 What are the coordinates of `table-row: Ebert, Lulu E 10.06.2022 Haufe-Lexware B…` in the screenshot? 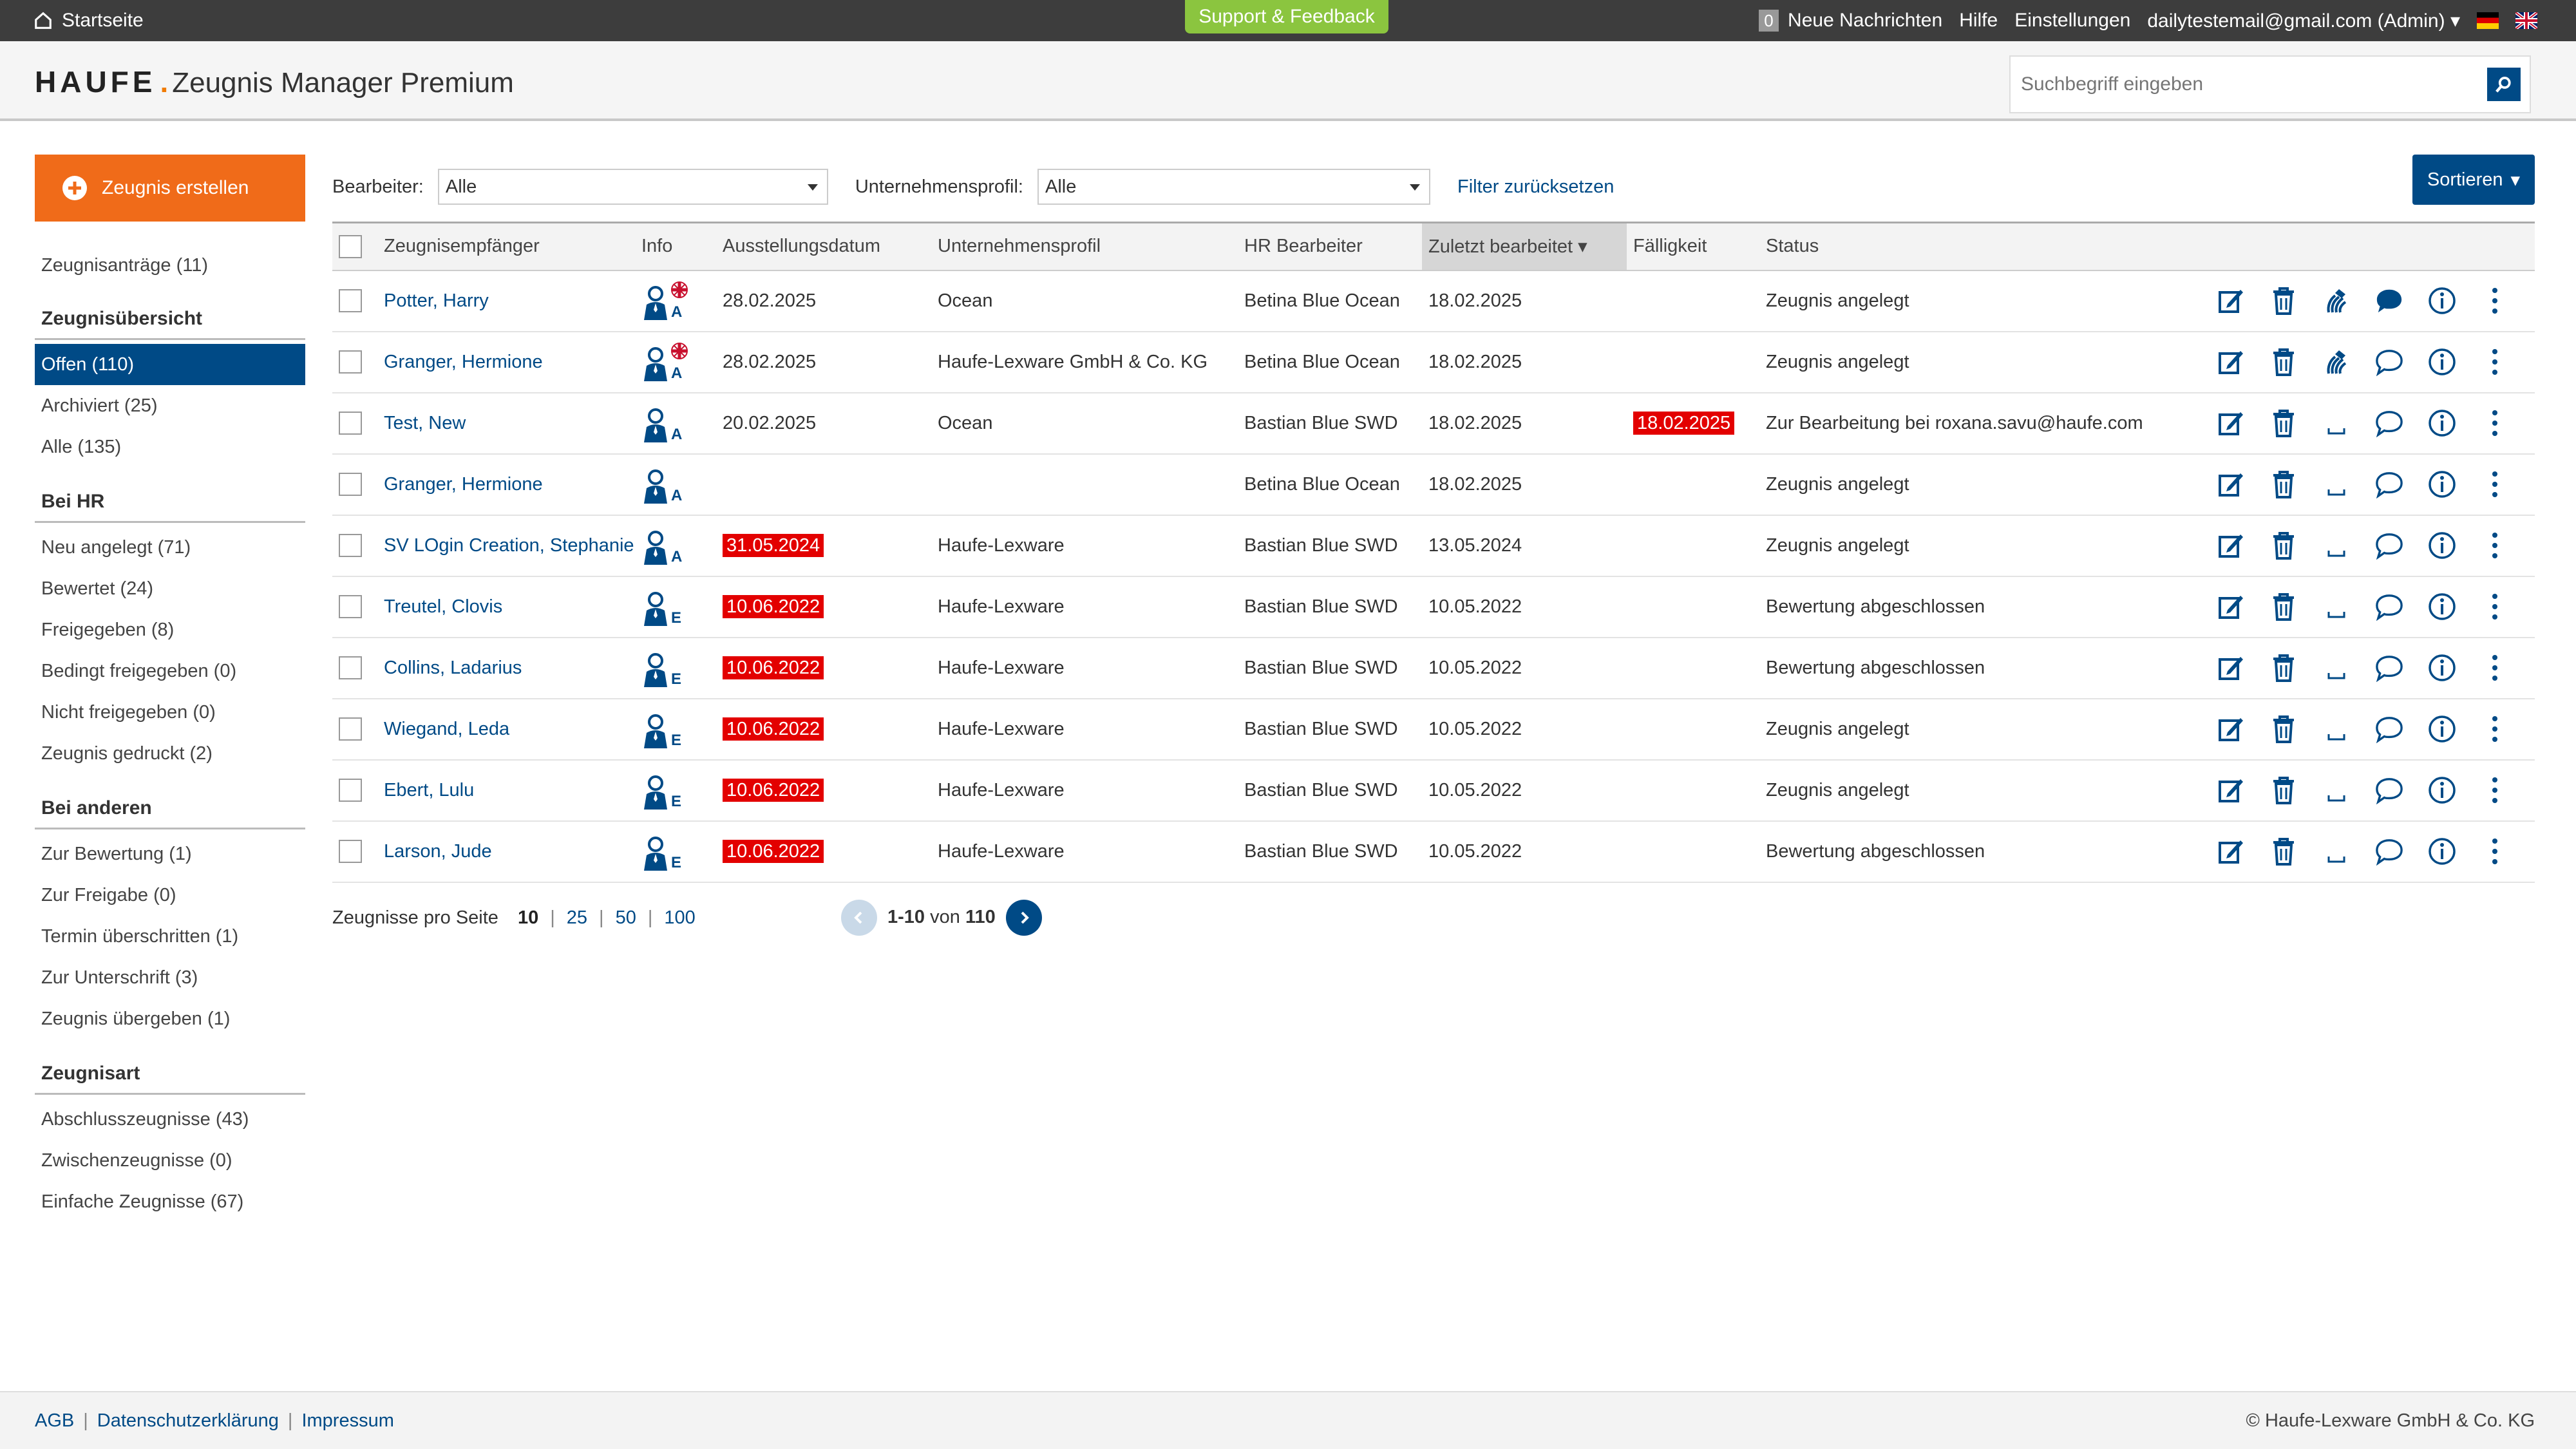 It's located at (1434, 790).